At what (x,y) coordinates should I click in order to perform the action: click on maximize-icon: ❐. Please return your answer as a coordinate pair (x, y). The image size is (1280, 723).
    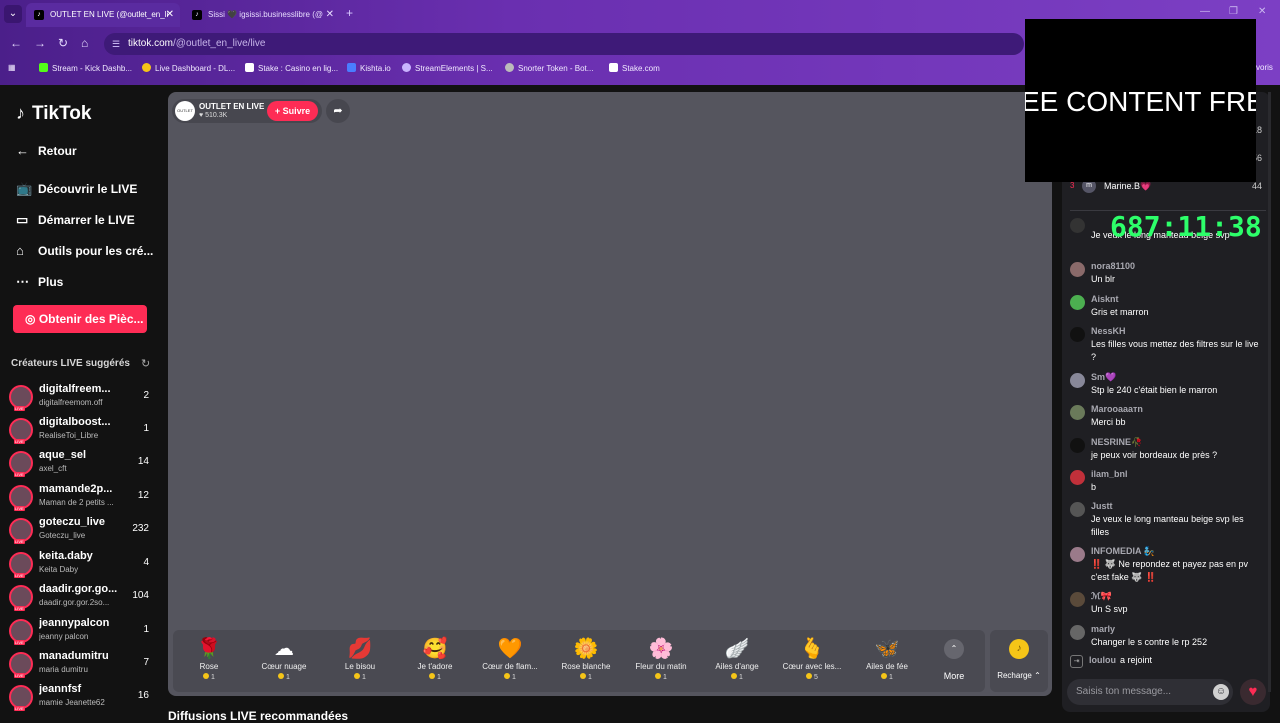
    Looking at the image, I should click on (1233, 11).